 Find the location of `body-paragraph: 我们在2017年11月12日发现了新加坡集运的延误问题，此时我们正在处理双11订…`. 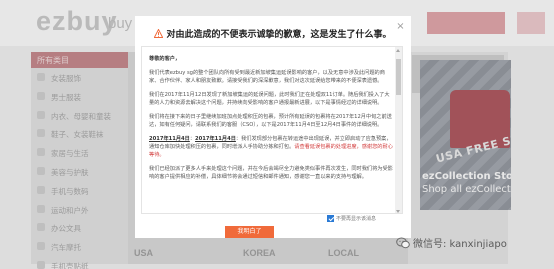

body-paragraph: 我们在2017年11月12日发现了新加坡集运的延误问题，此时我们正在处理双11订… is located at coordinates (269, 99).